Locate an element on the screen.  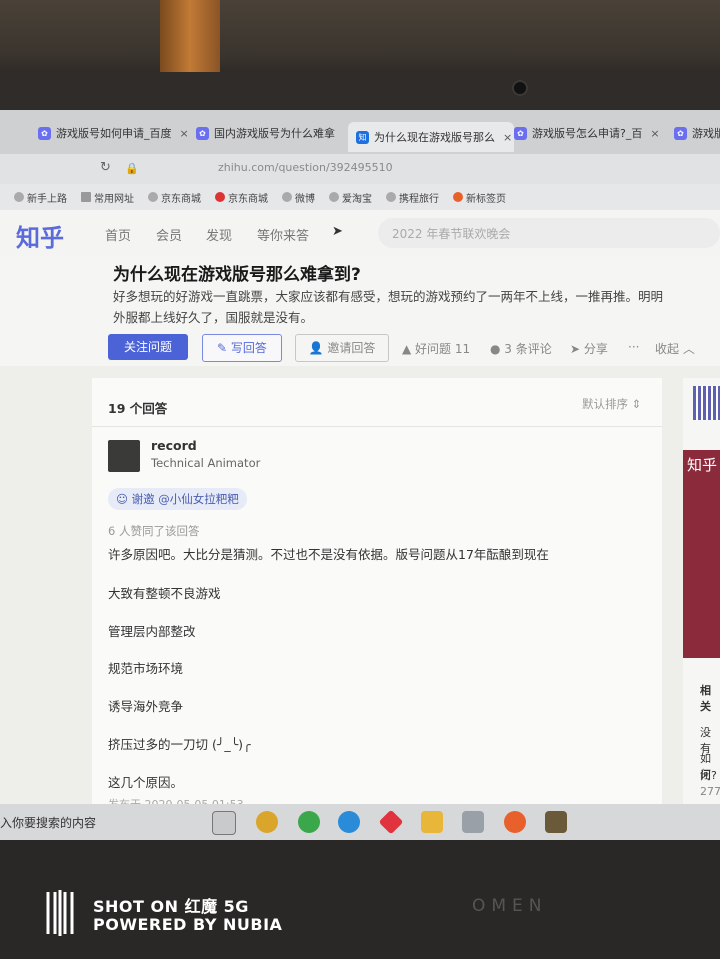
question-title: 为什么现在游戏版号那么难拿到? is located at coordinates (237, 275).